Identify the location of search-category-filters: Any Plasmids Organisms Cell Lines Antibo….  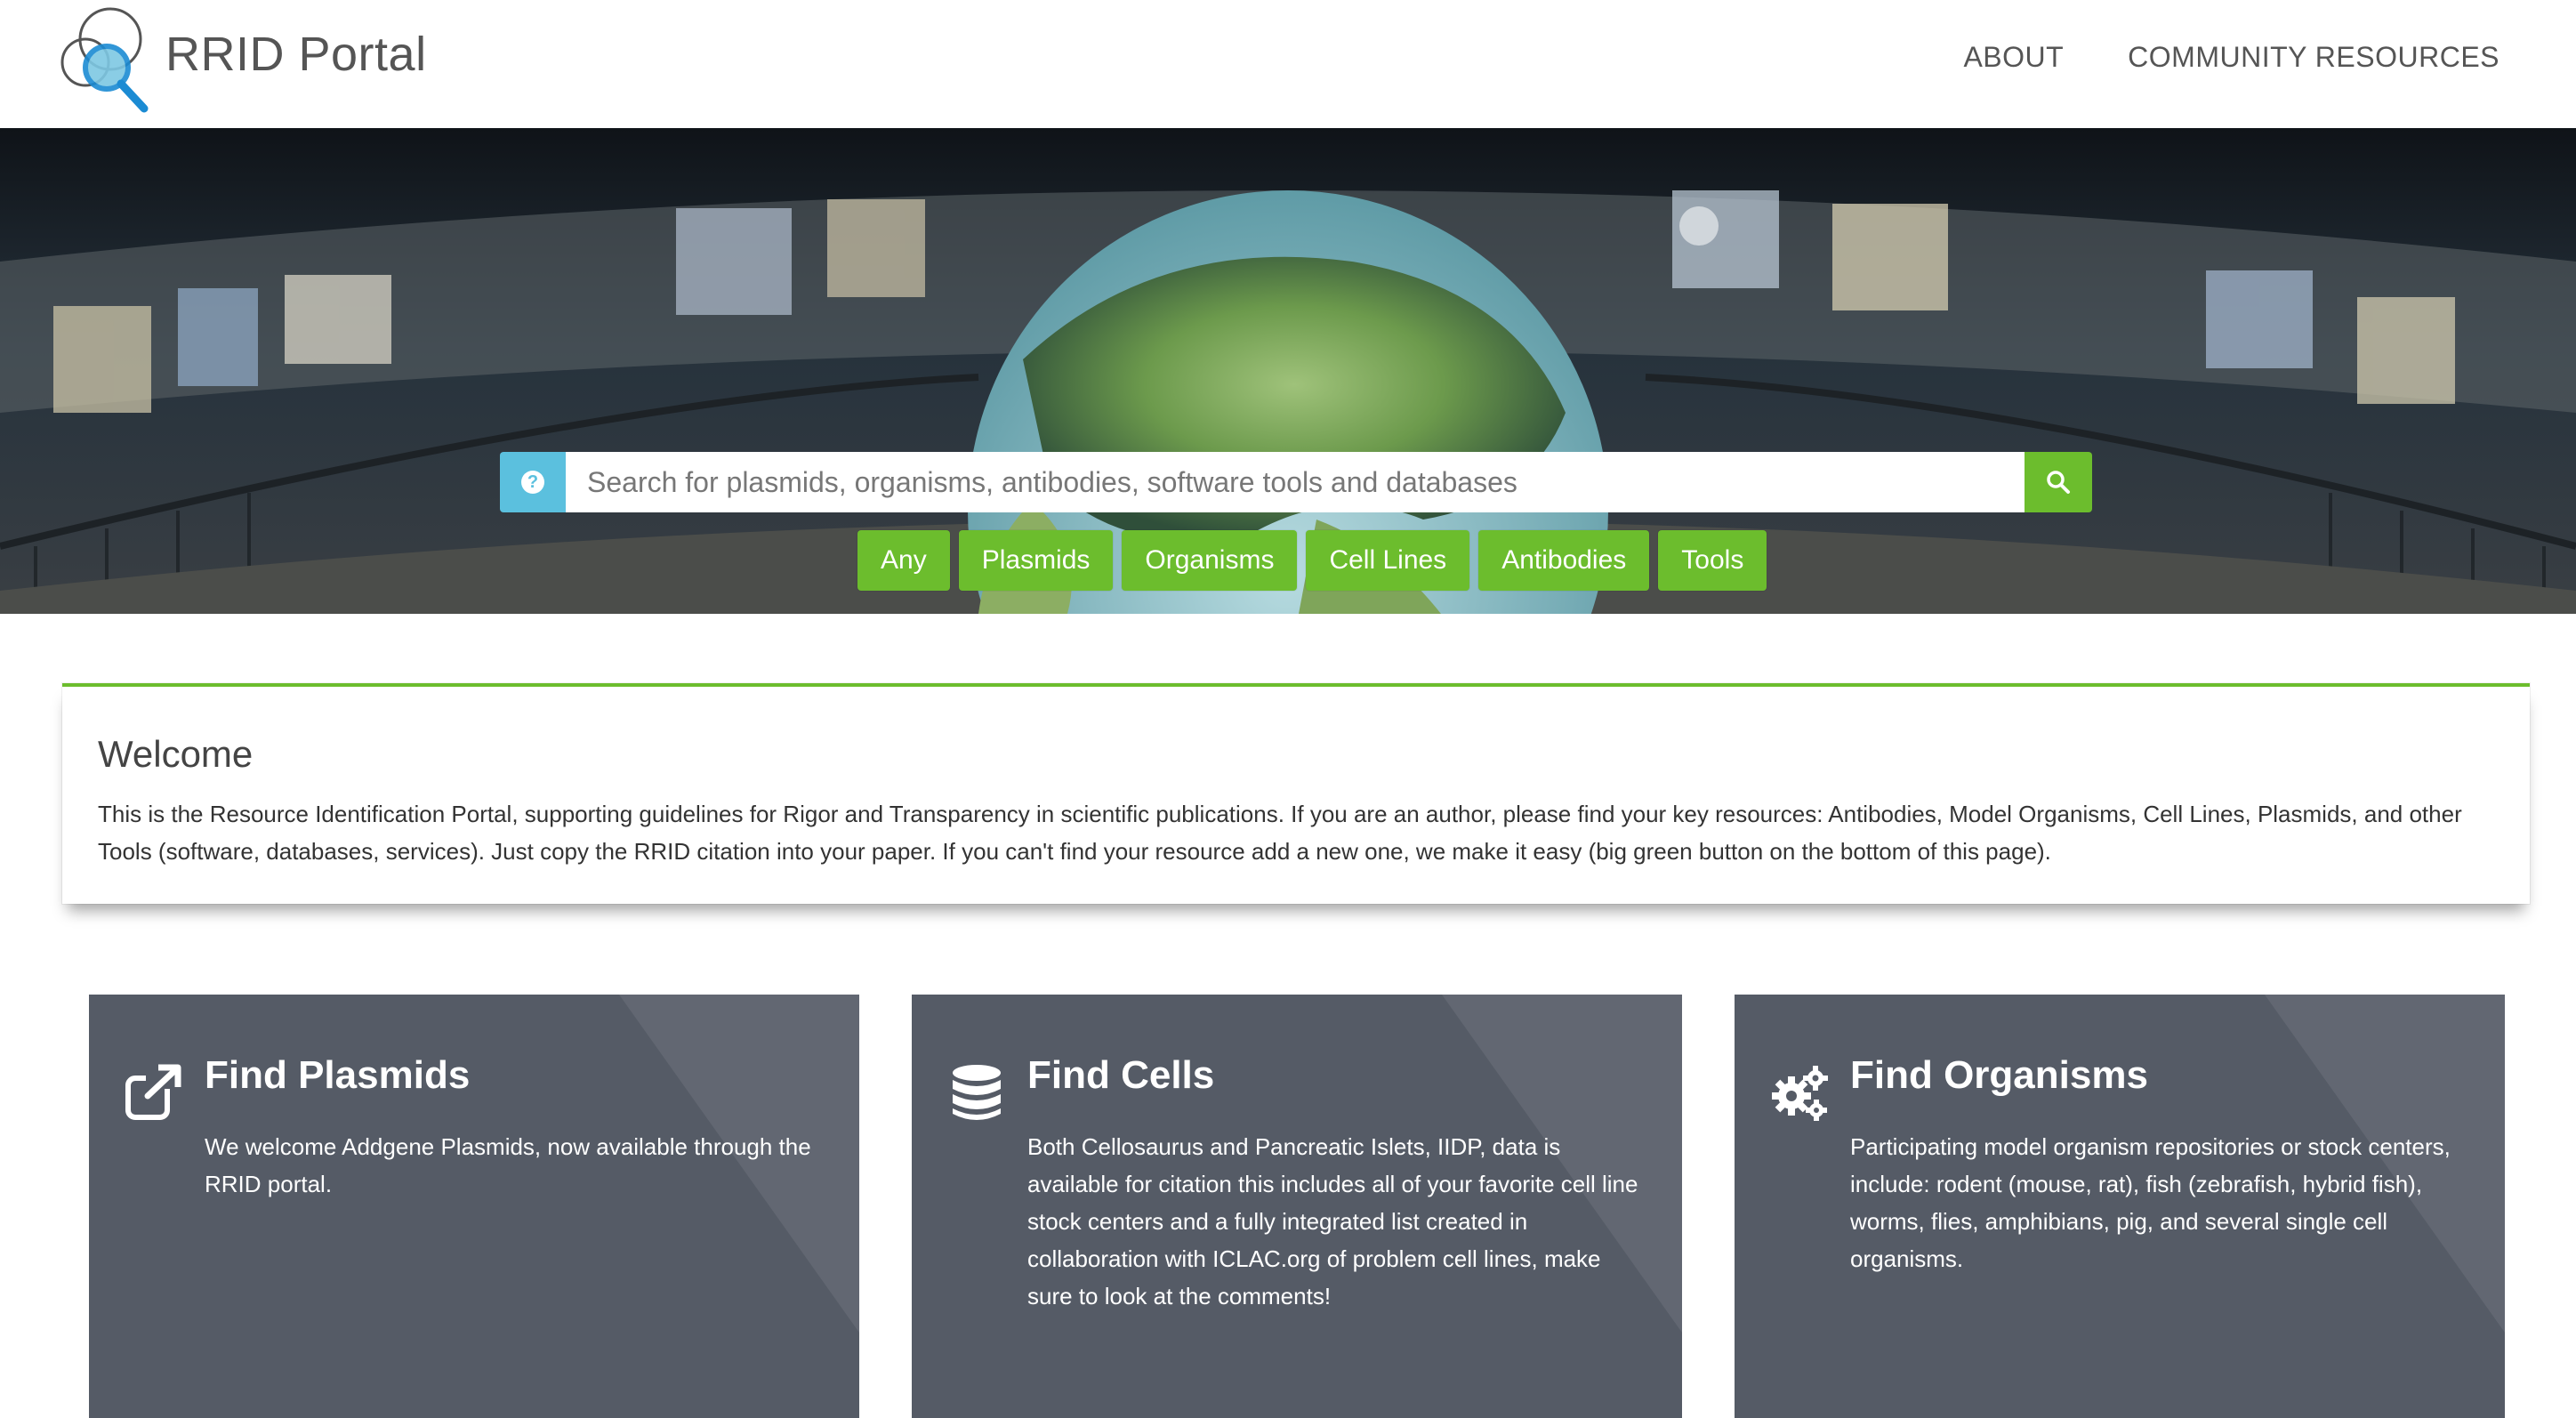
(1312, 561).